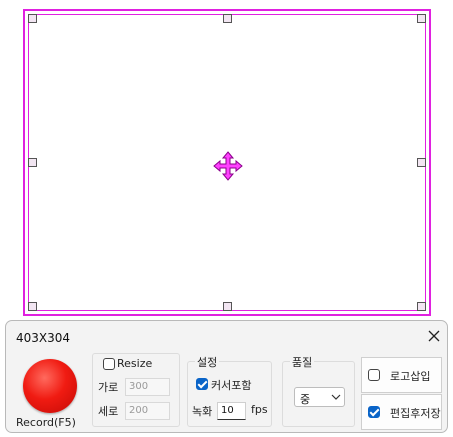 The width and height of the screenshot is (453, 437). I want to click on record-fps-label: 녹화, so click(202, 411).